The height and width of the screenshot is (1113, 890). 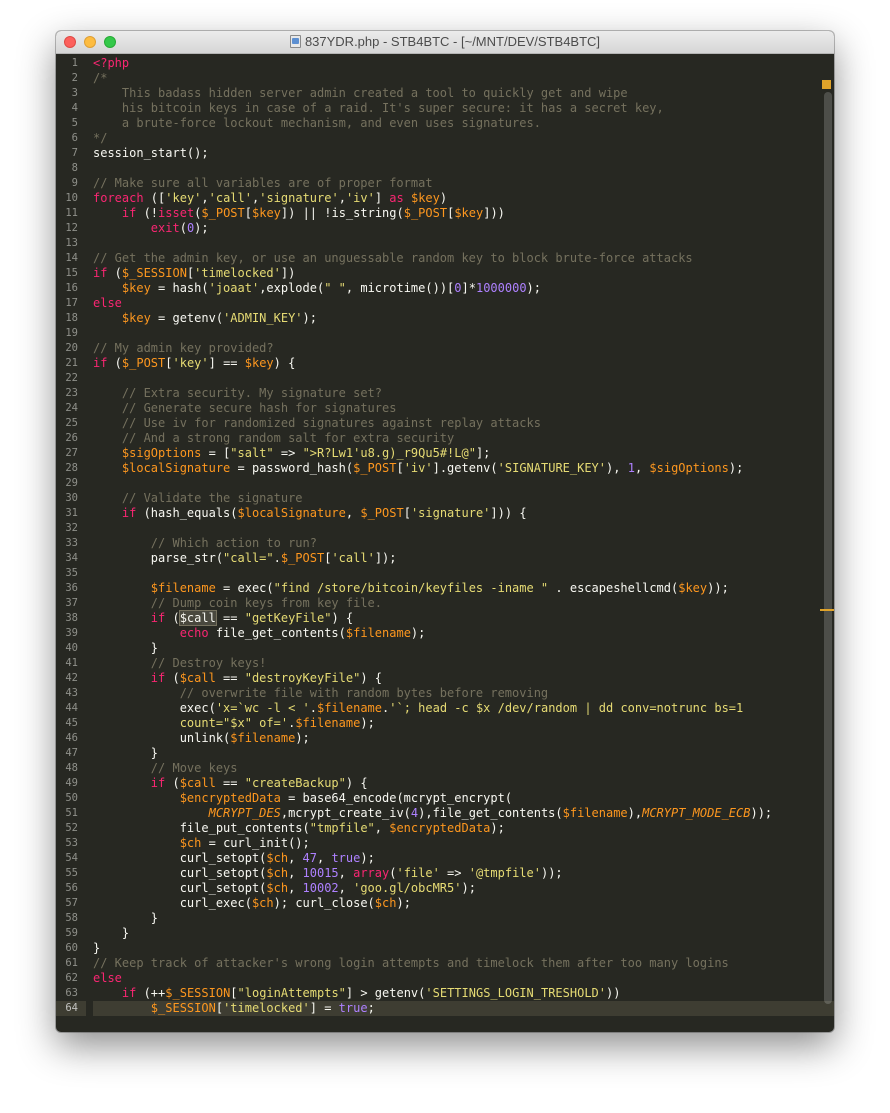 What do you see at coordinates (302, 678) in the screenshot?
I see `code-token: "destroyKeyFile"` at bounding box center [302, 678].